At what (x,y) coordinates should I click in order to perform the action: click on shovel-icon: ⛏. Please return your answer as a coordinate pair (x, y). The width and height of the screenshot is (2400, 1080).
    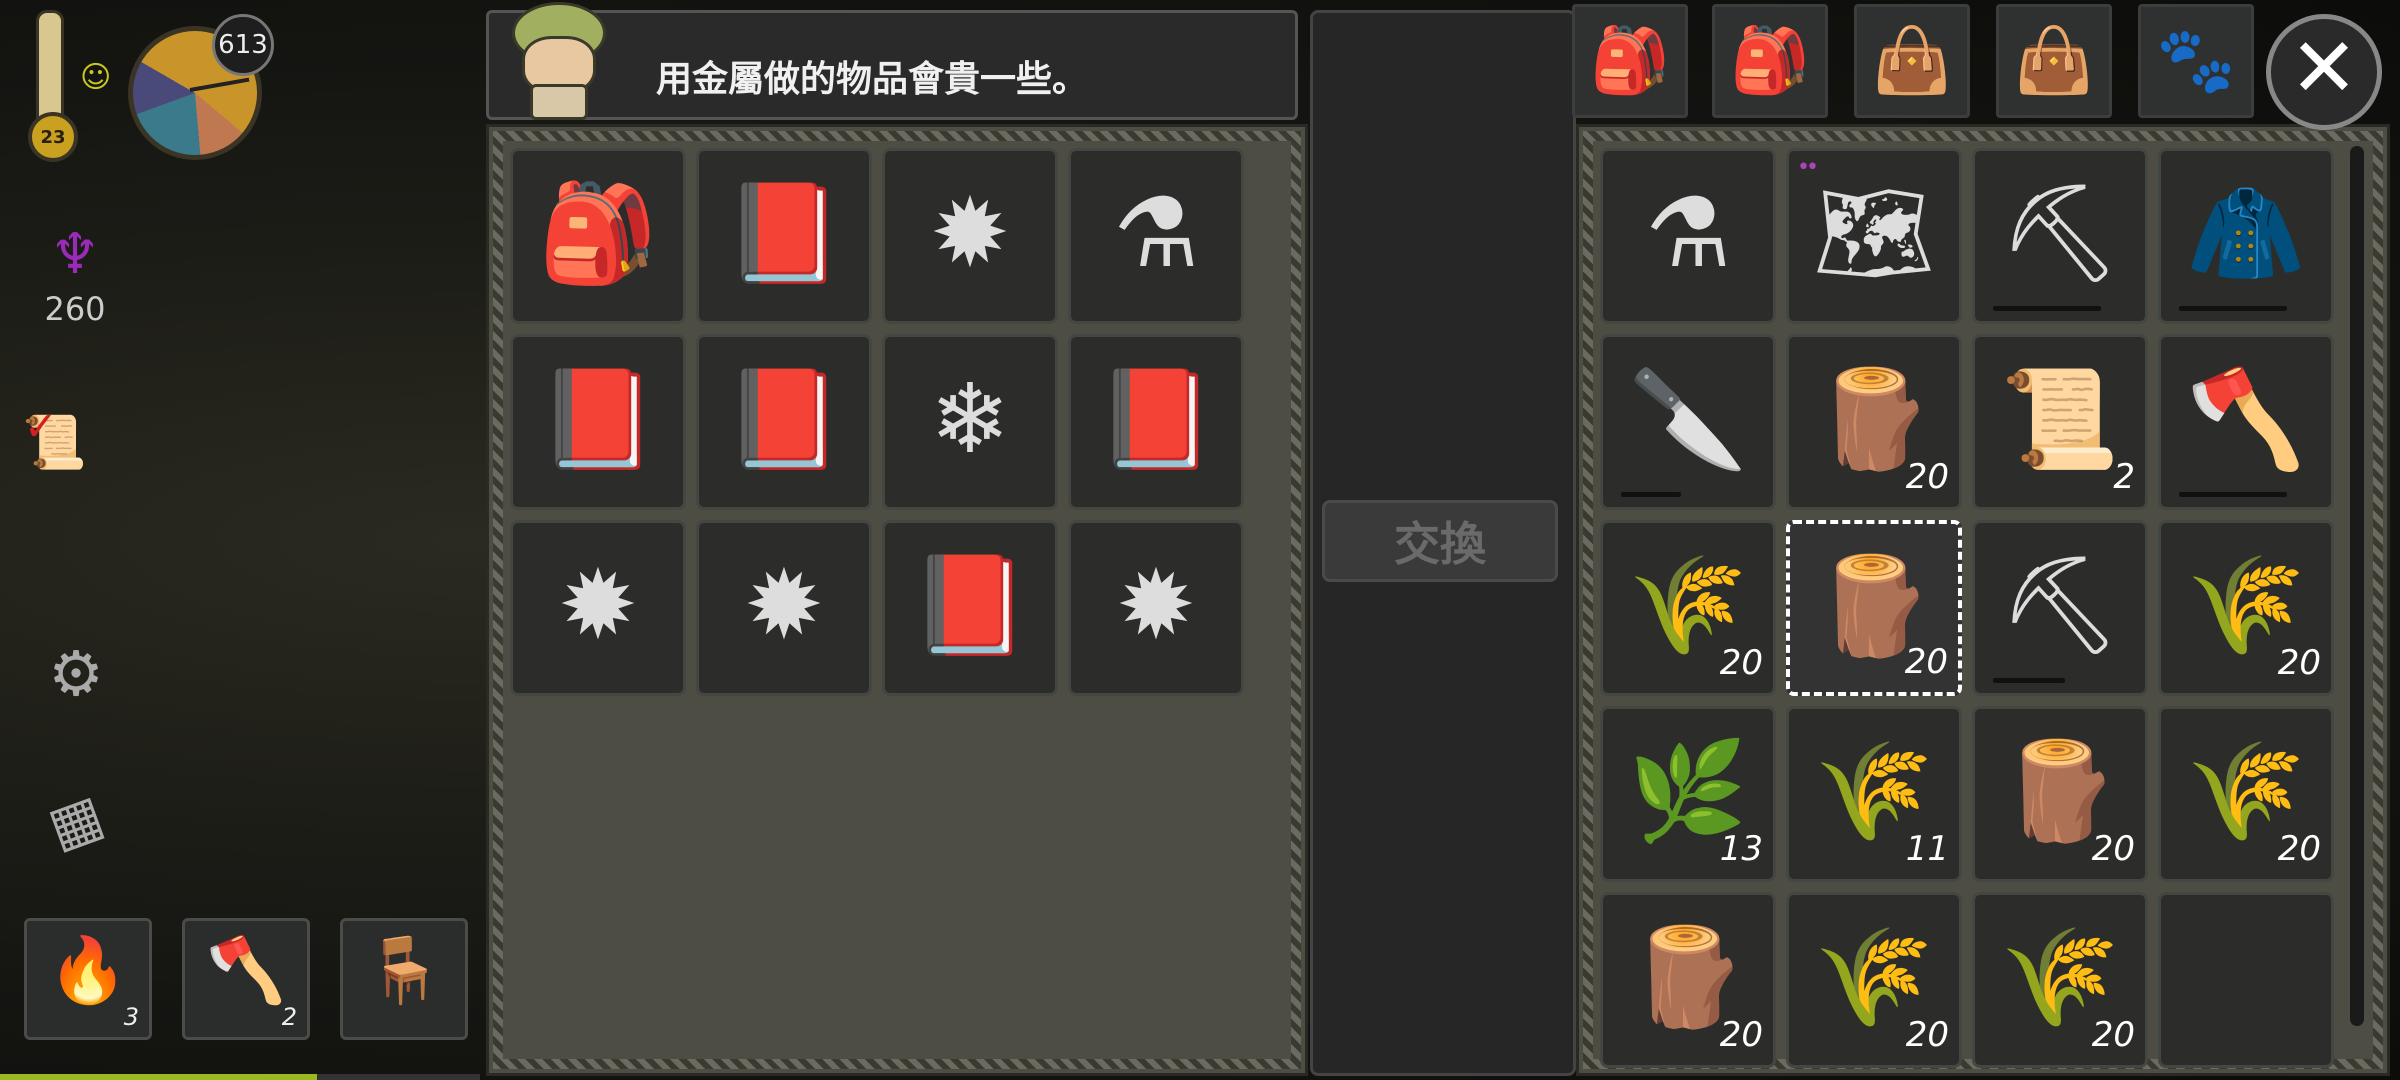
    Looking at the image, I should click on (2060, 233).